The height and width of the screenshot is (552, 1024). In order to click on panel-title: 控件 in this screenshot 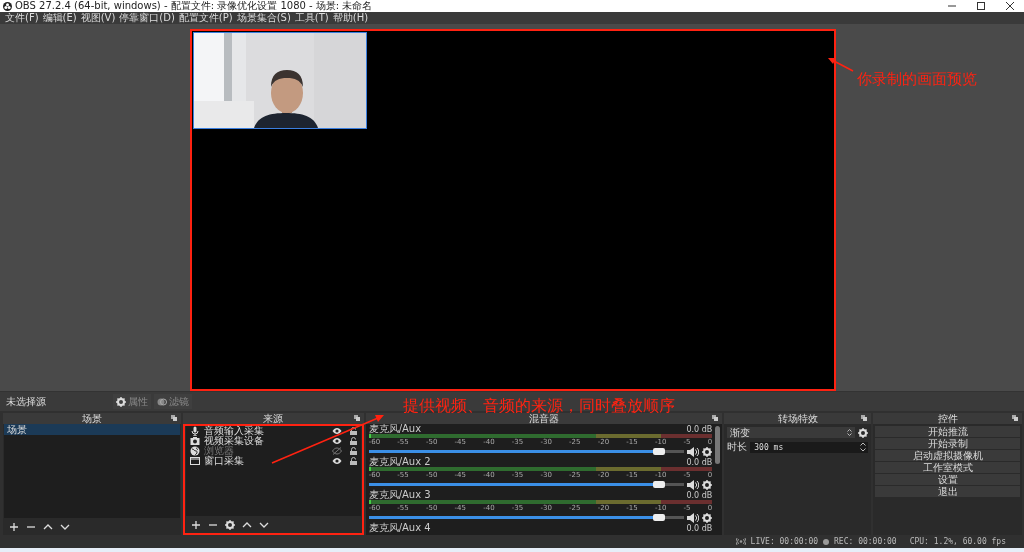, I will do `click(947, 418)`.